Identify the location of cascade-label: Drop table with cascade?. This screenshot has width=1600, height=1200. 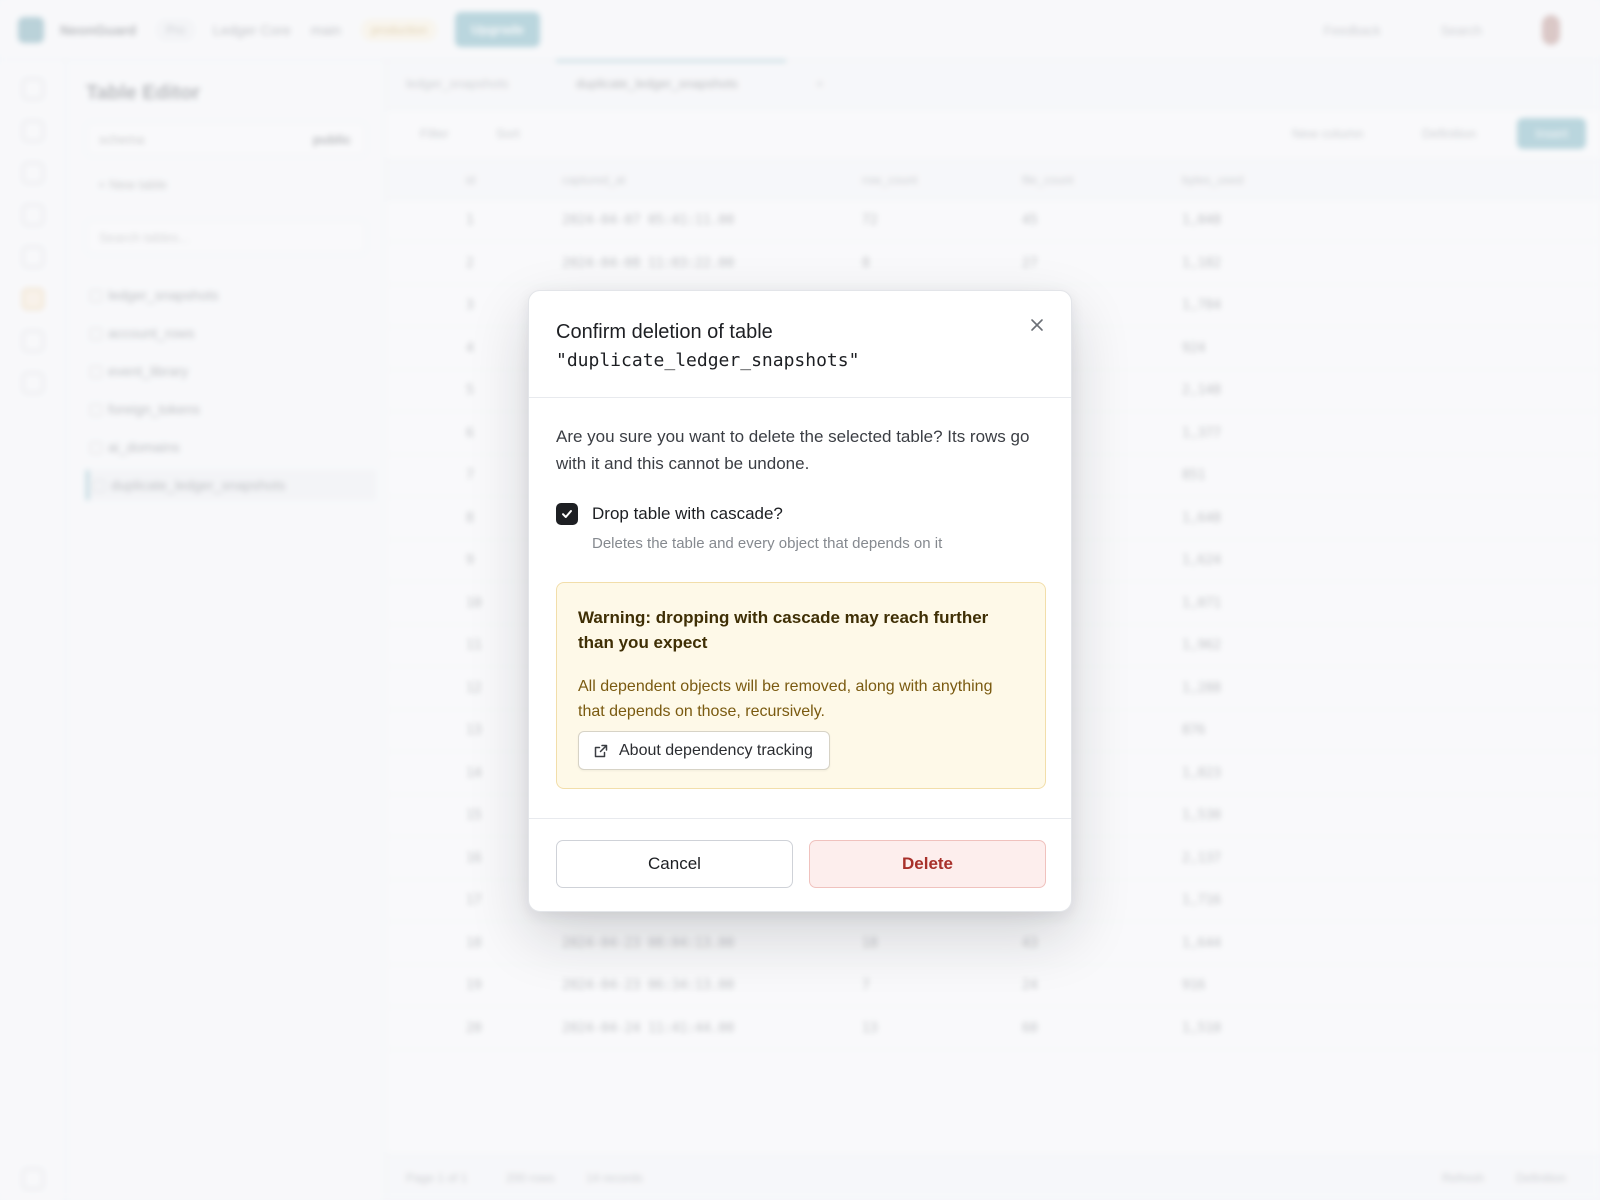
(687, 514).